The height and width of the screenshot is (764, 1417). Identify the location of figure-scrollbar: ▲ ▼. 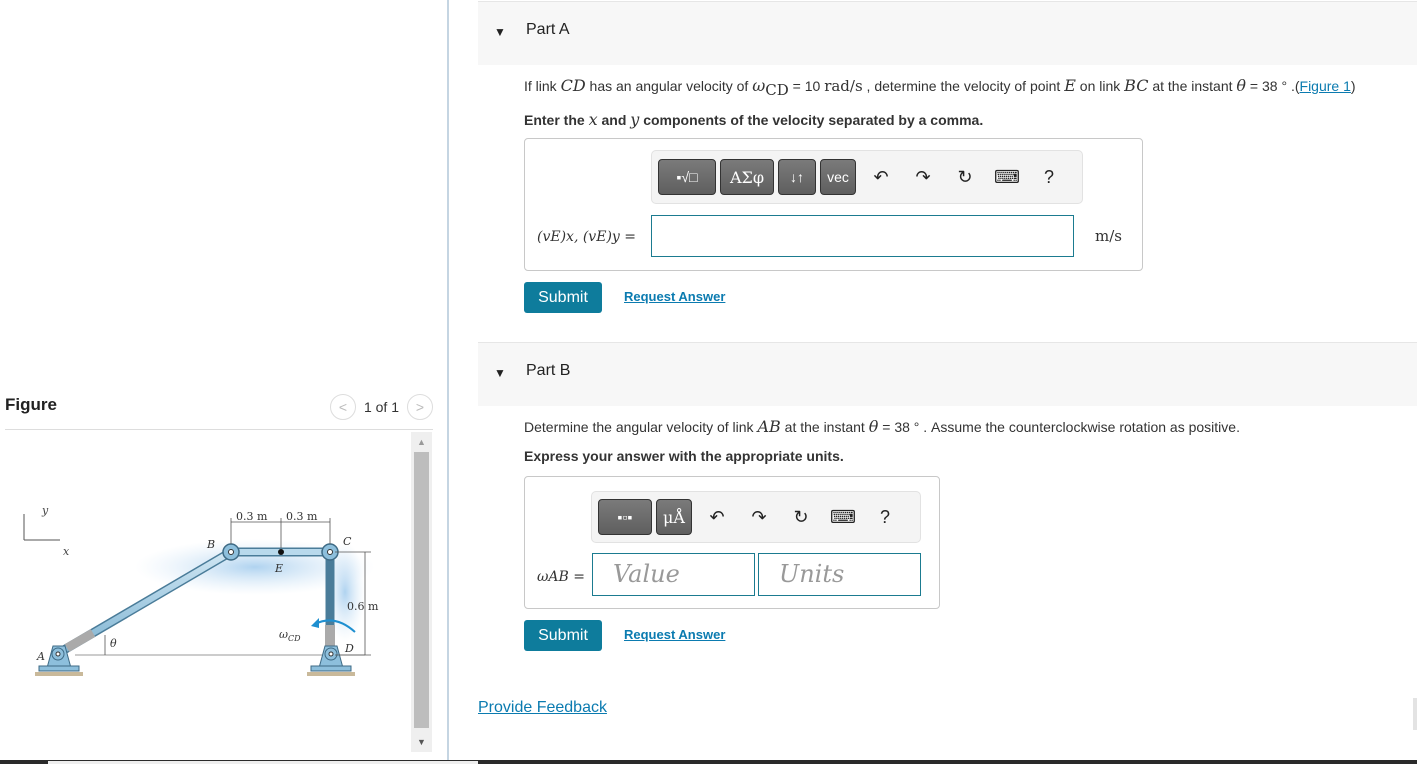
(421, 592).